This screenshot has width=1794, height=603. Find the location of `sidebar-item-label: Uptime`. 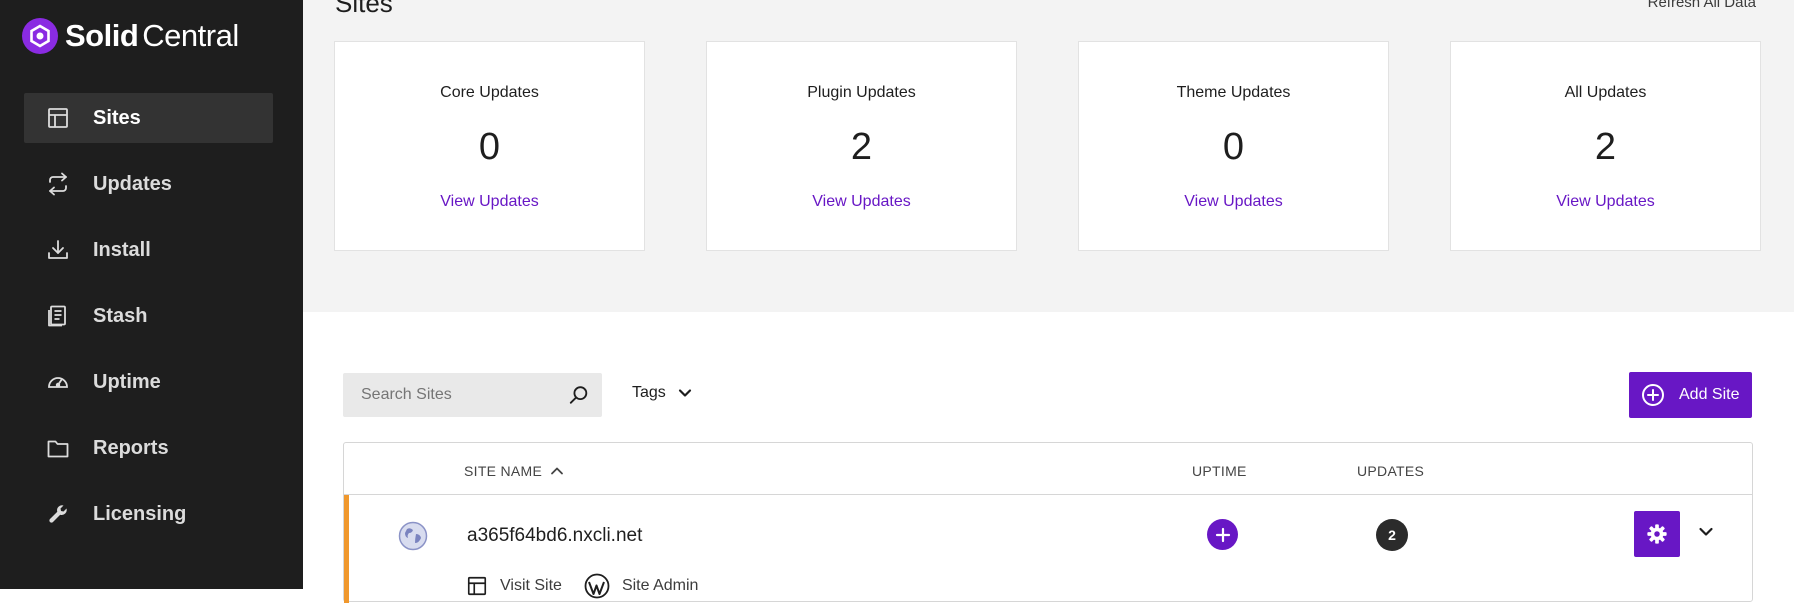

sidebar-item-label: Uptime is located at coordinates (127, 381).